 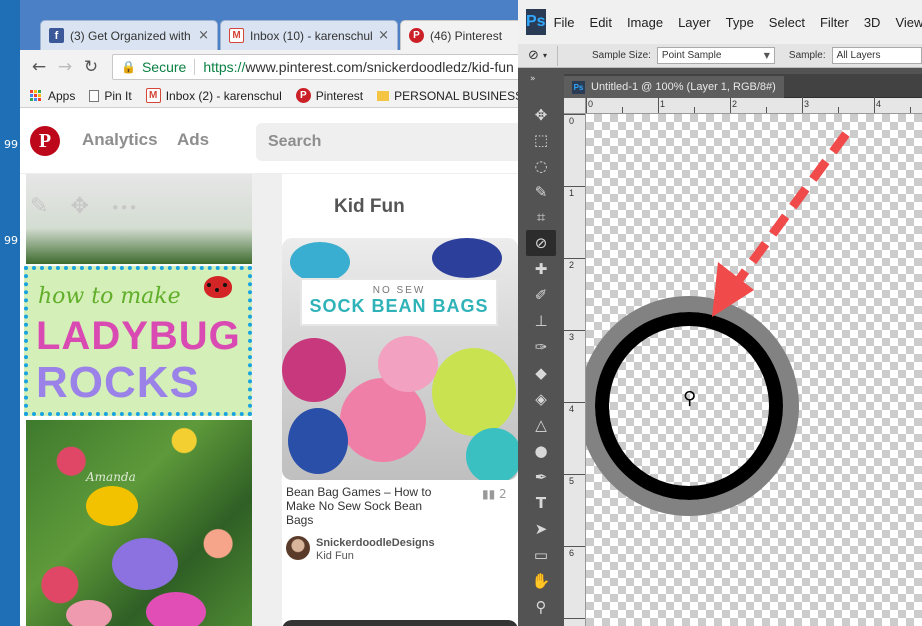 What do you see at coordinates (575, 106) in the screenshot?
I see `ruler-origin` at bounding box center [575, 106].